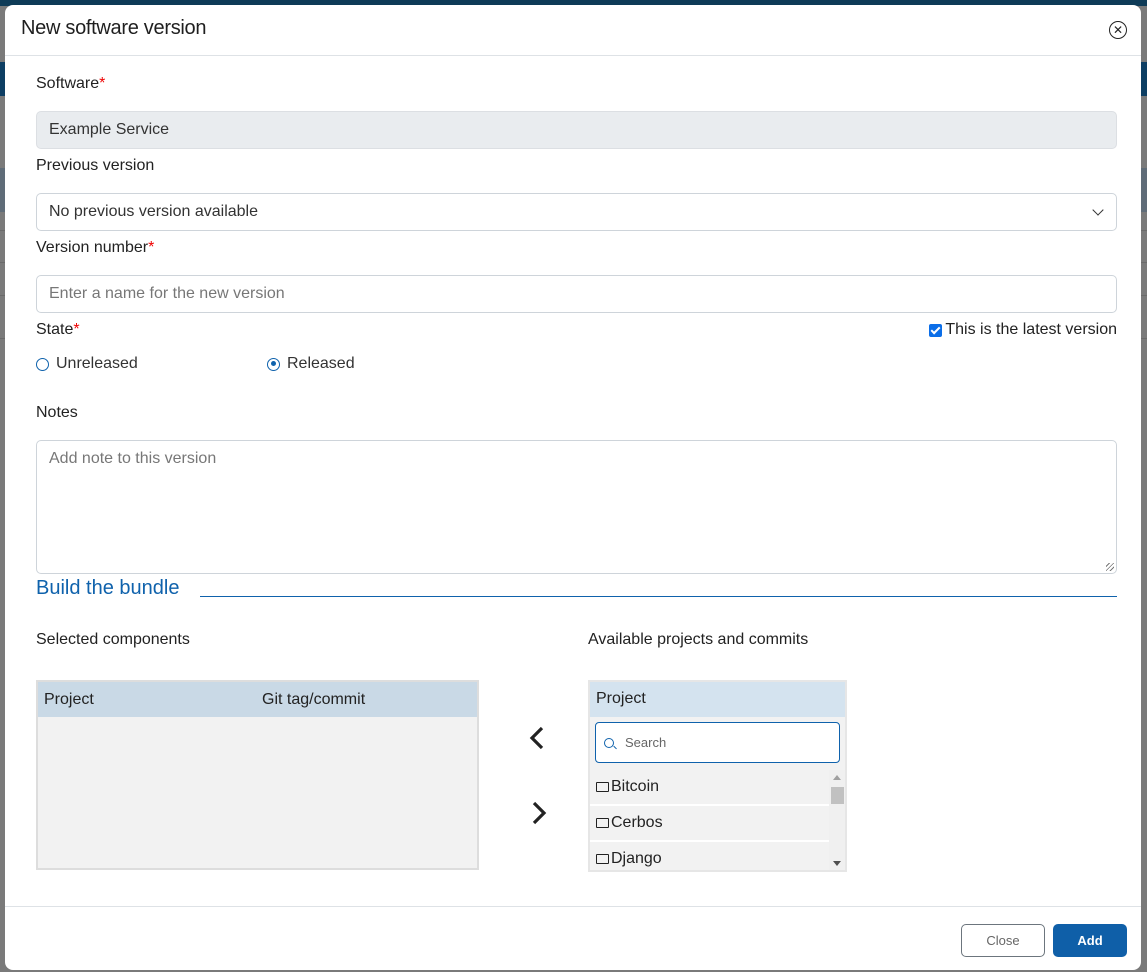  Describe the element at coordinates (837, 863) in the screenshot. I see `scroll-down-icon` at that location.